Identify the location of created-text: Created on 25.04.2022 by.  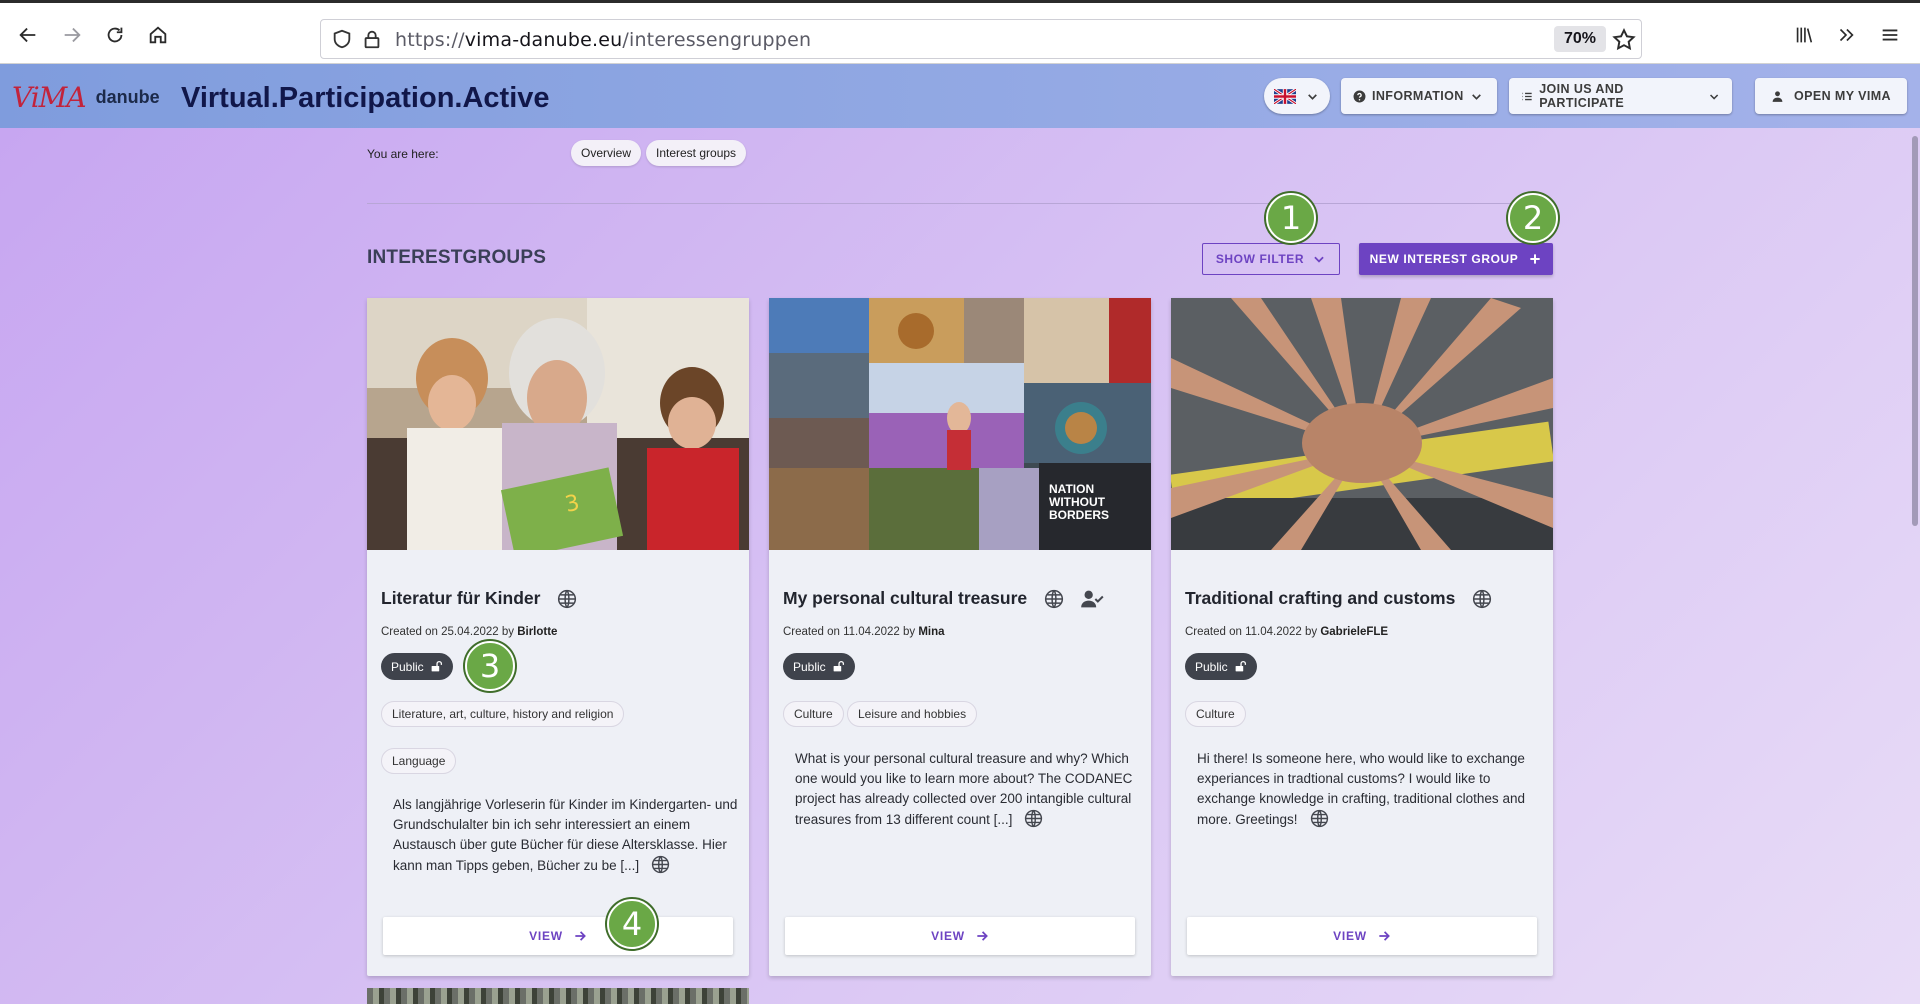
(449, 632).